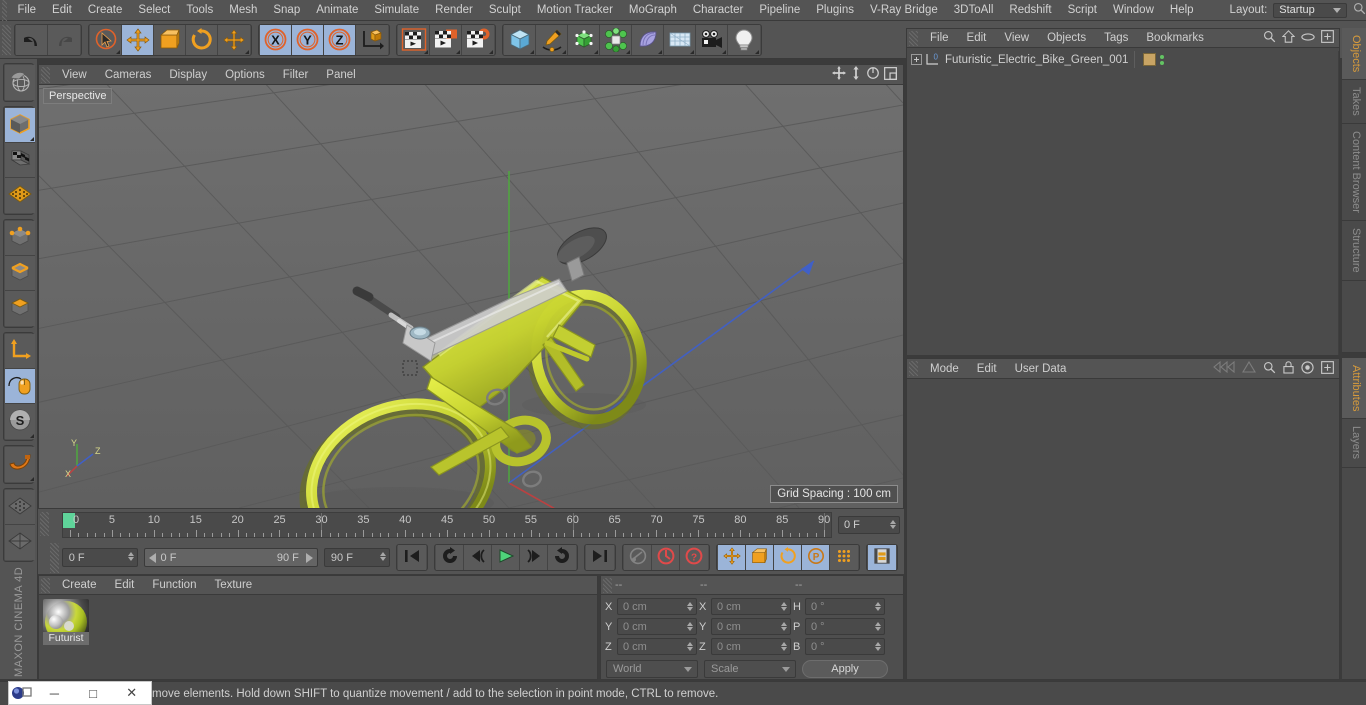  What do you see at coordinates (1175, 38) in the screenshot?
I see `object-menu-bookmarks: Bookmarks` at bounding box center [1175, 38].